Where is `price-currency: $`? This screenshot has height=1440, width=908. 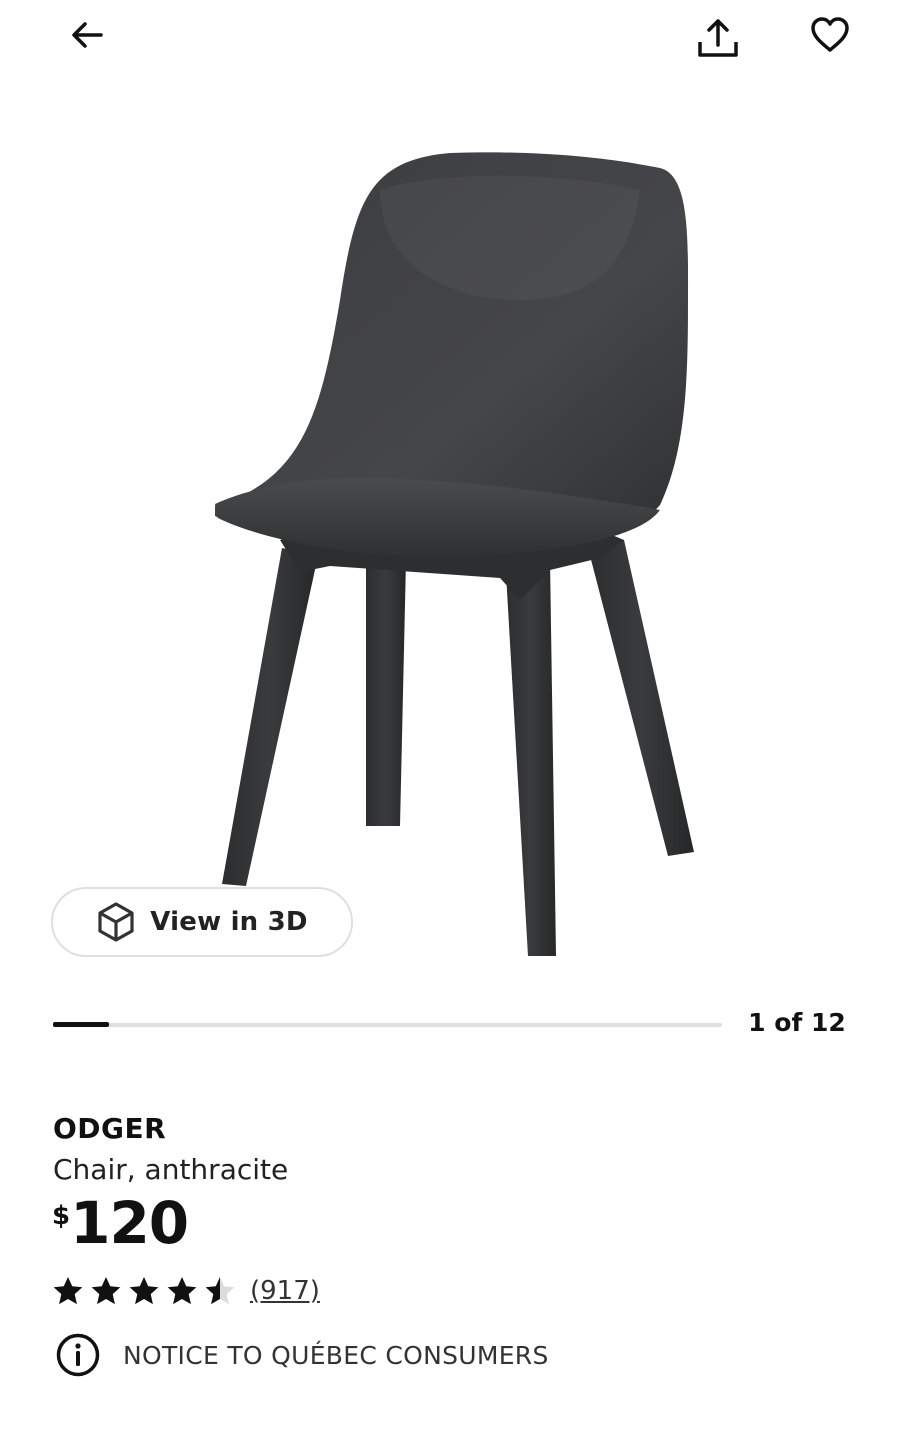 price-currency: $ is located at coordinates (61, 1216).